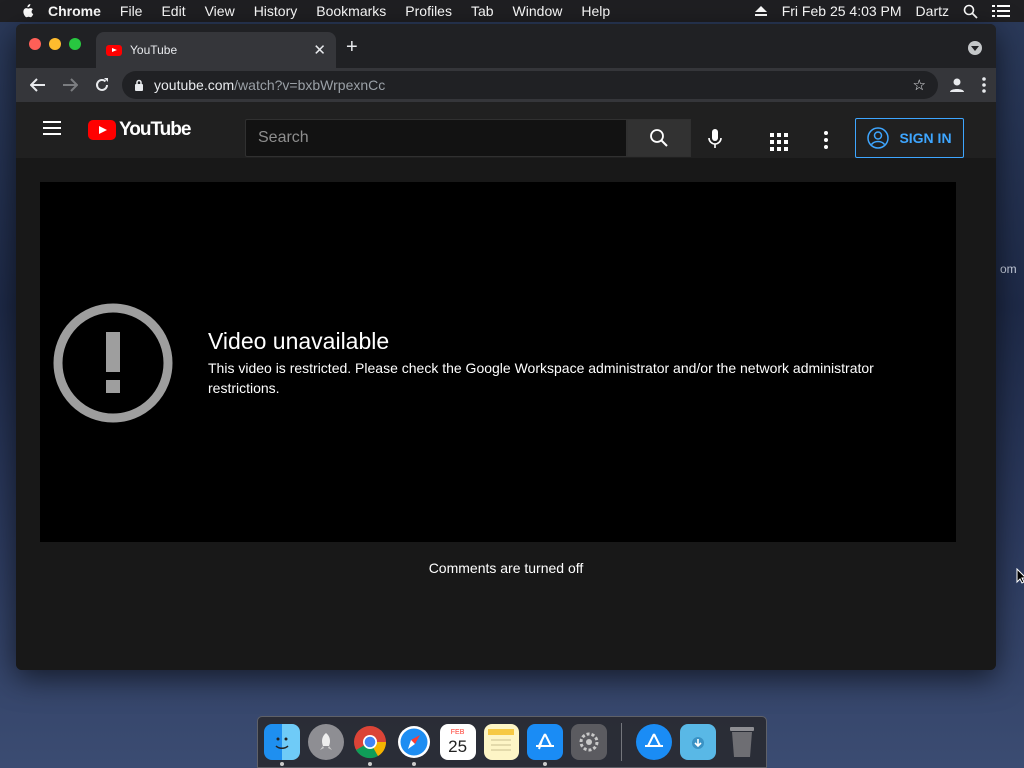 The image size is (1024, 768). Describe the element at coordinates (538, 11) in the screenshot. I see `menu-window: Window` at that location.